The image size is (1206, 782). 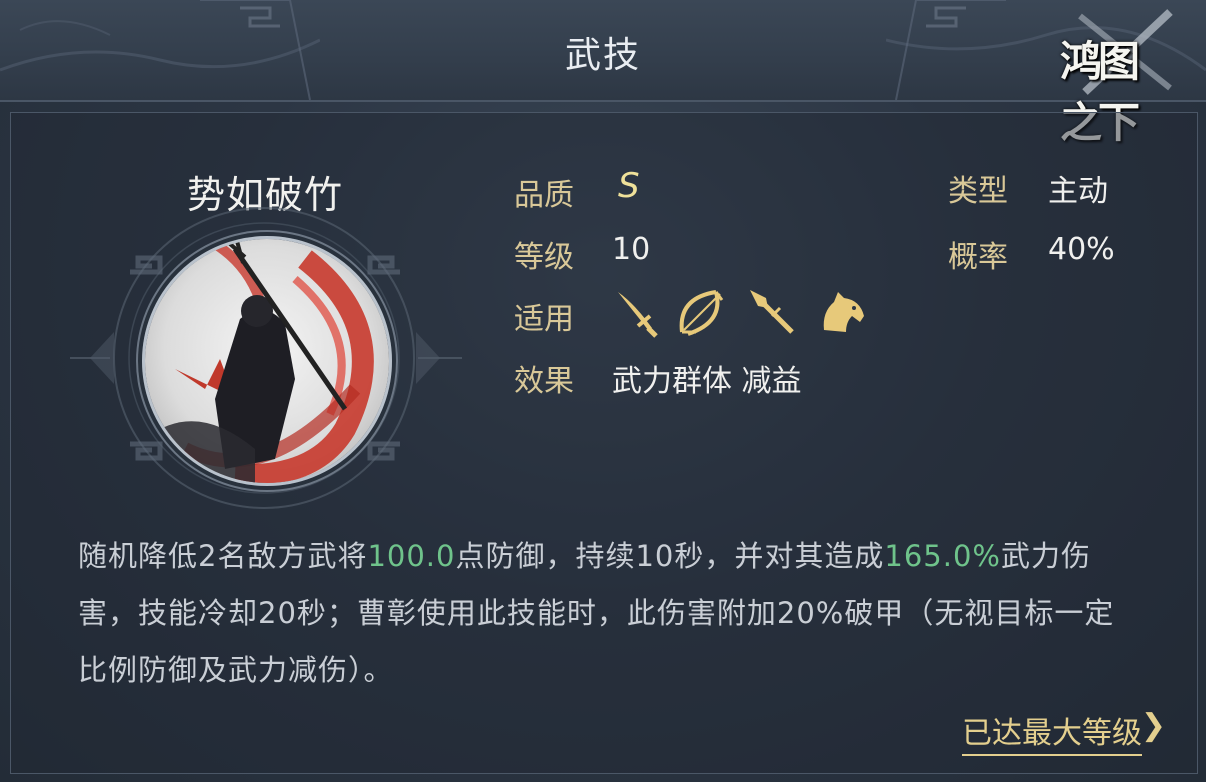 I want to click on type-value: 主动, so click(x=1078, y=191).